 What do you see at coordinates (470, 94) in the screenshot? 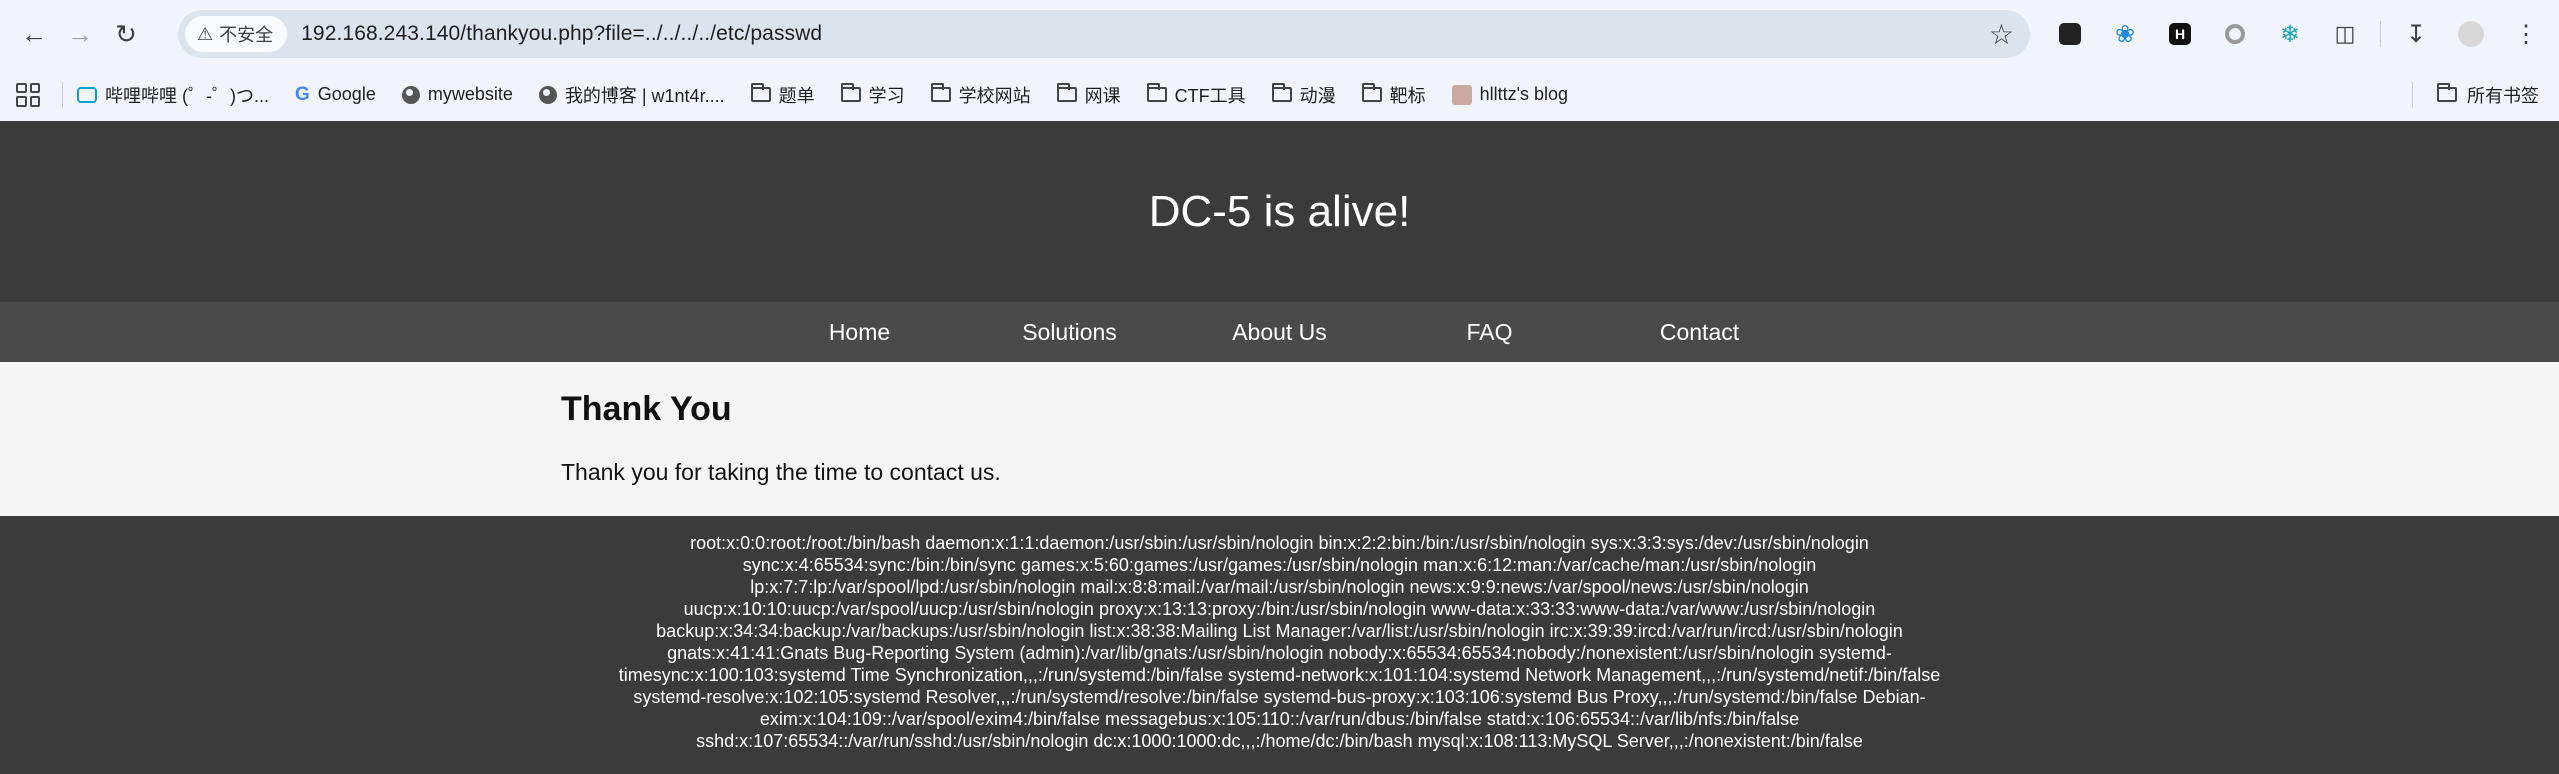
I see `bookmark-label: mywebsite` at bounding box center [470, 94].